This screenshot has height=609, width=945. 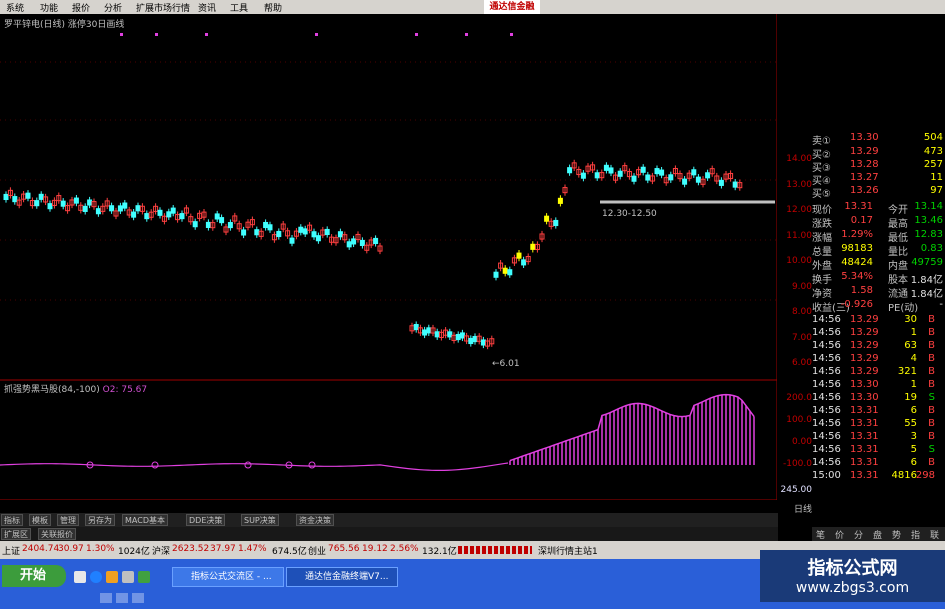 What do you see at coordinates (878, 264) in the screenshot?
I see `stat-row: 外盘 48424 内盘 49759` at bounding box center [878, 264].